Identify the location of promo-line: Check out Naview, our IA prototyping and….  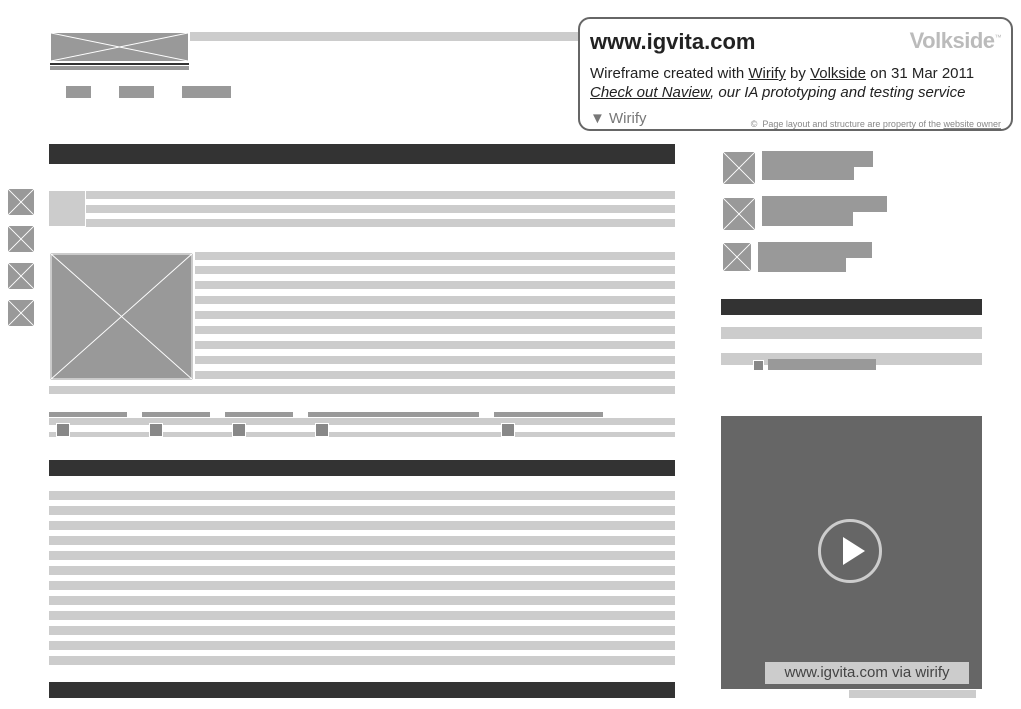
(777, 92).